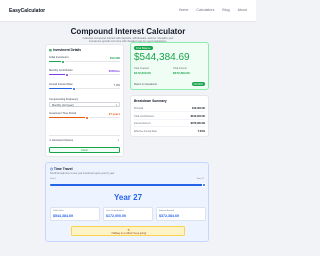 Image resolution: width=320 pixels, height=256 pixels. I want to click on nav-link-blog: Blog, so click(225, 10).